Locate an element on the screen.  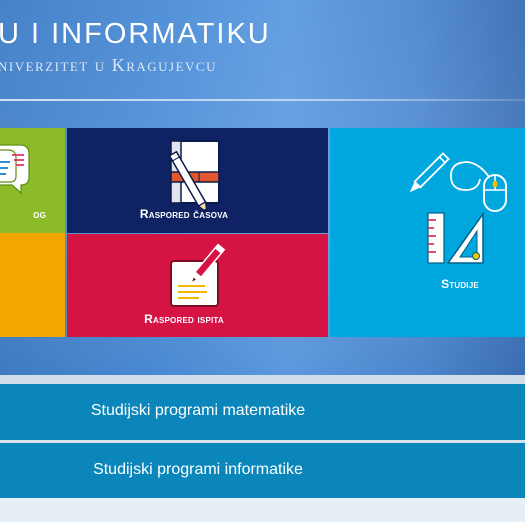
study-tools-icon is located at coordinates (458, 208).